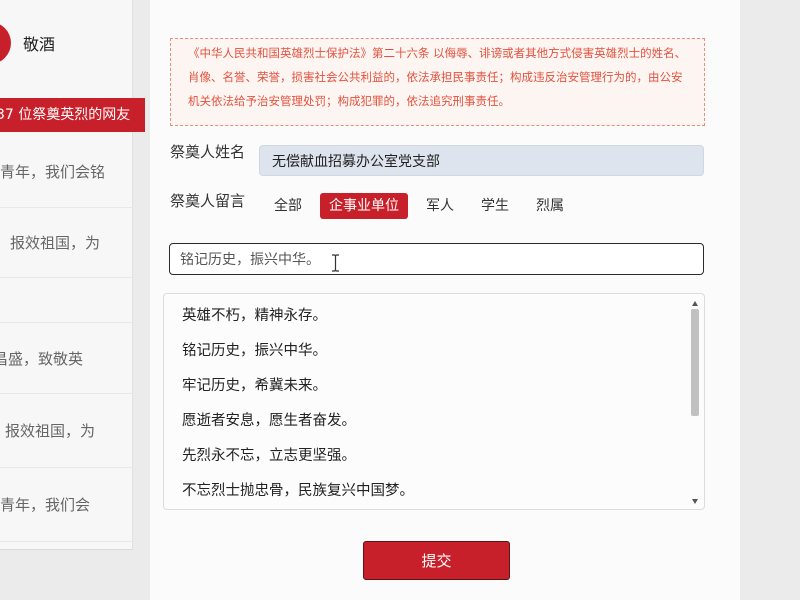  What do you see at coordinates (42, 358) in the screenshot?
I see `sidebar-message-text: 昌盛，致敬英` at bounding box center [42, 358].